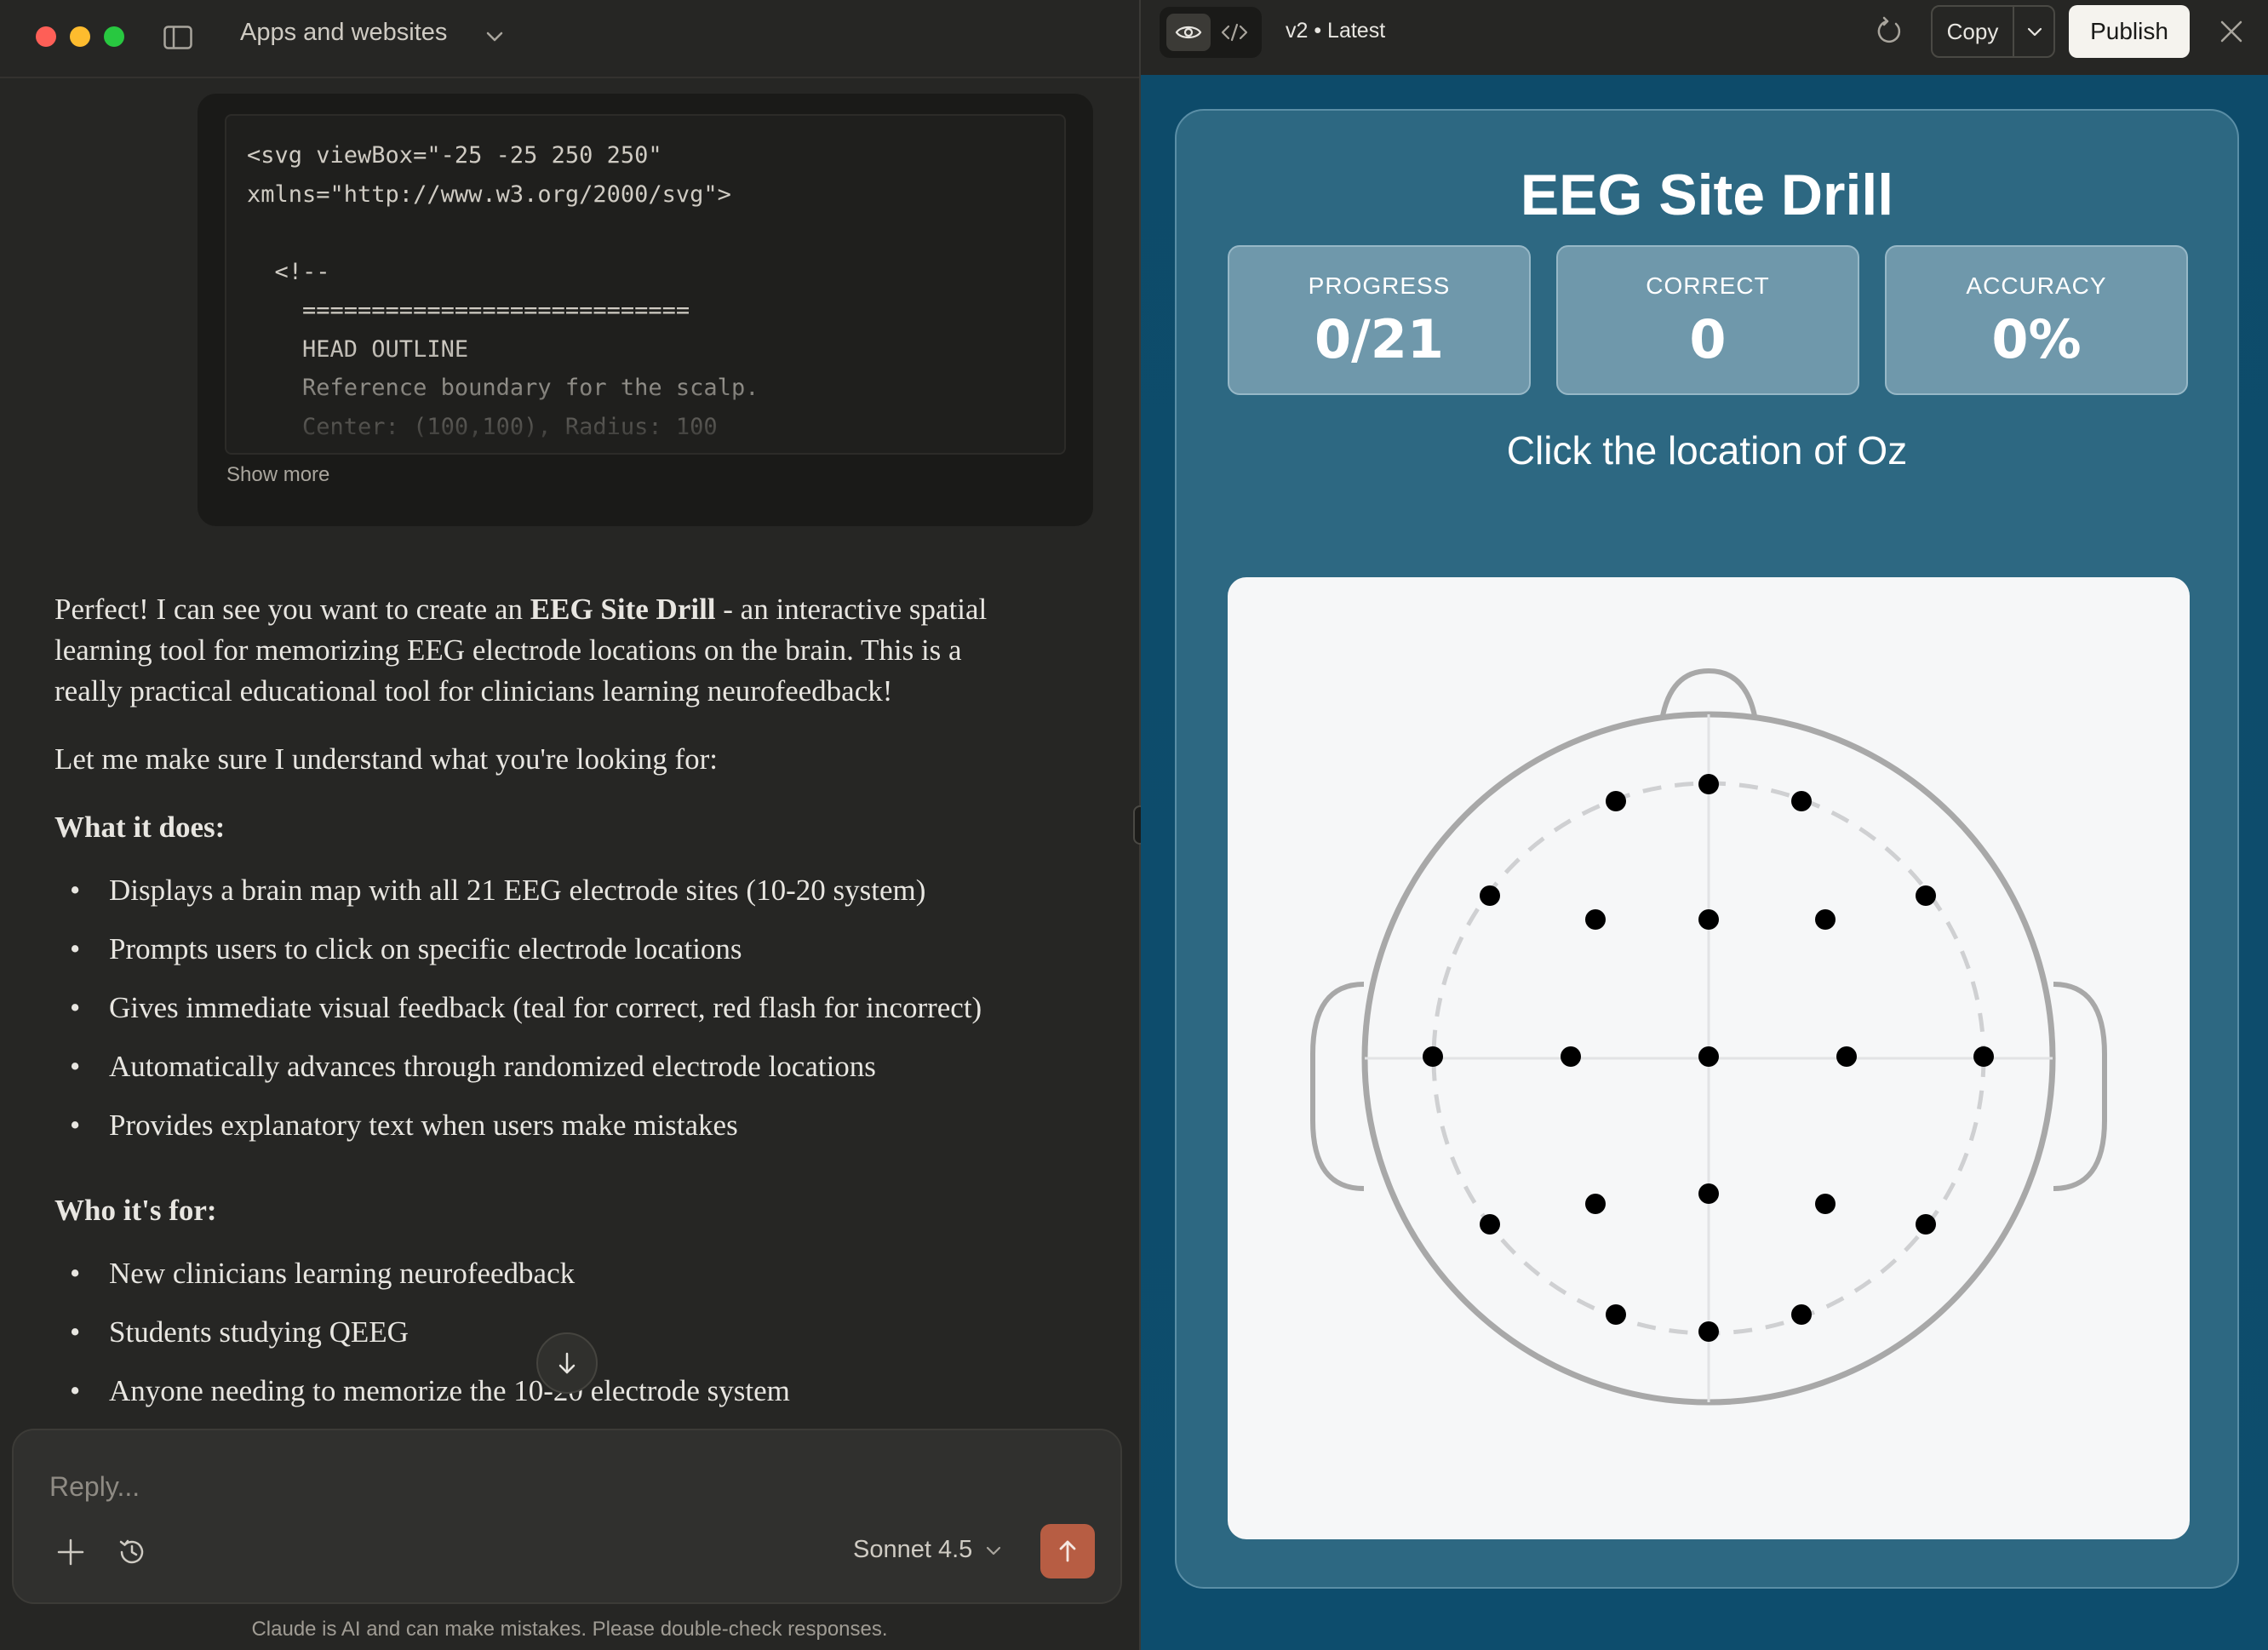  I want to click on code-icon, so click(1234, 32).